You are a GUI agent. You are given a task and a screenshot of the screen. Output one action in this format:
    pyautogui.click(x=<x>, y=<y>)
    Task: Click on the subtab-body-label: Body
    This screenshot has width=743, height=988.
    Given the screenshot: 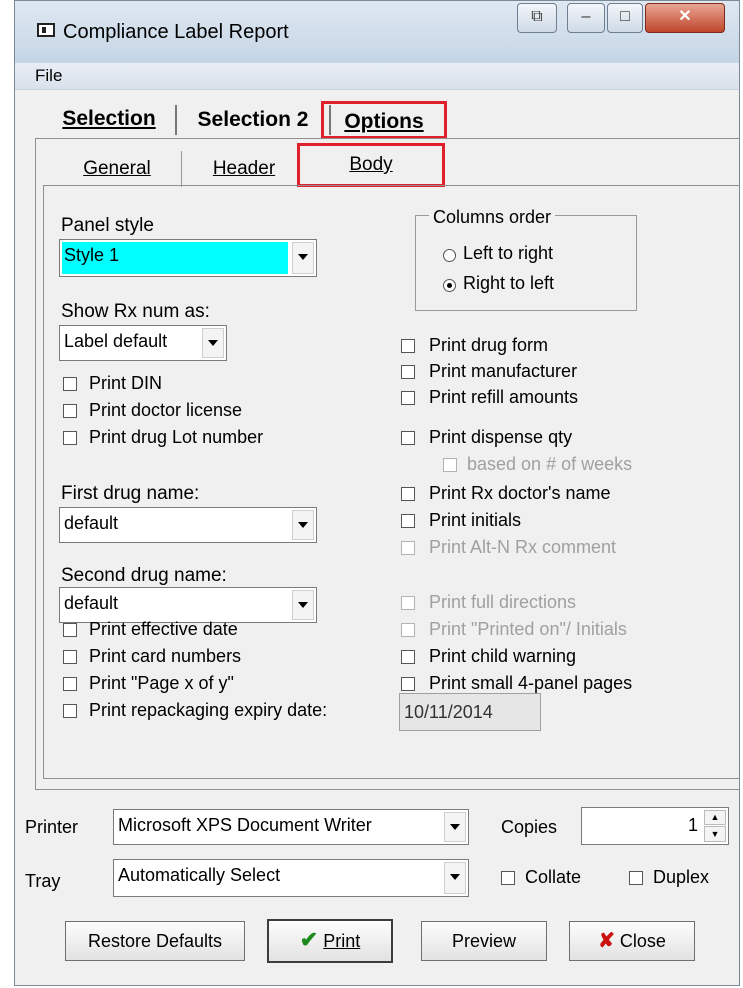 What is the action you would take?
    pyautogui.click(x=371, y=164)
    